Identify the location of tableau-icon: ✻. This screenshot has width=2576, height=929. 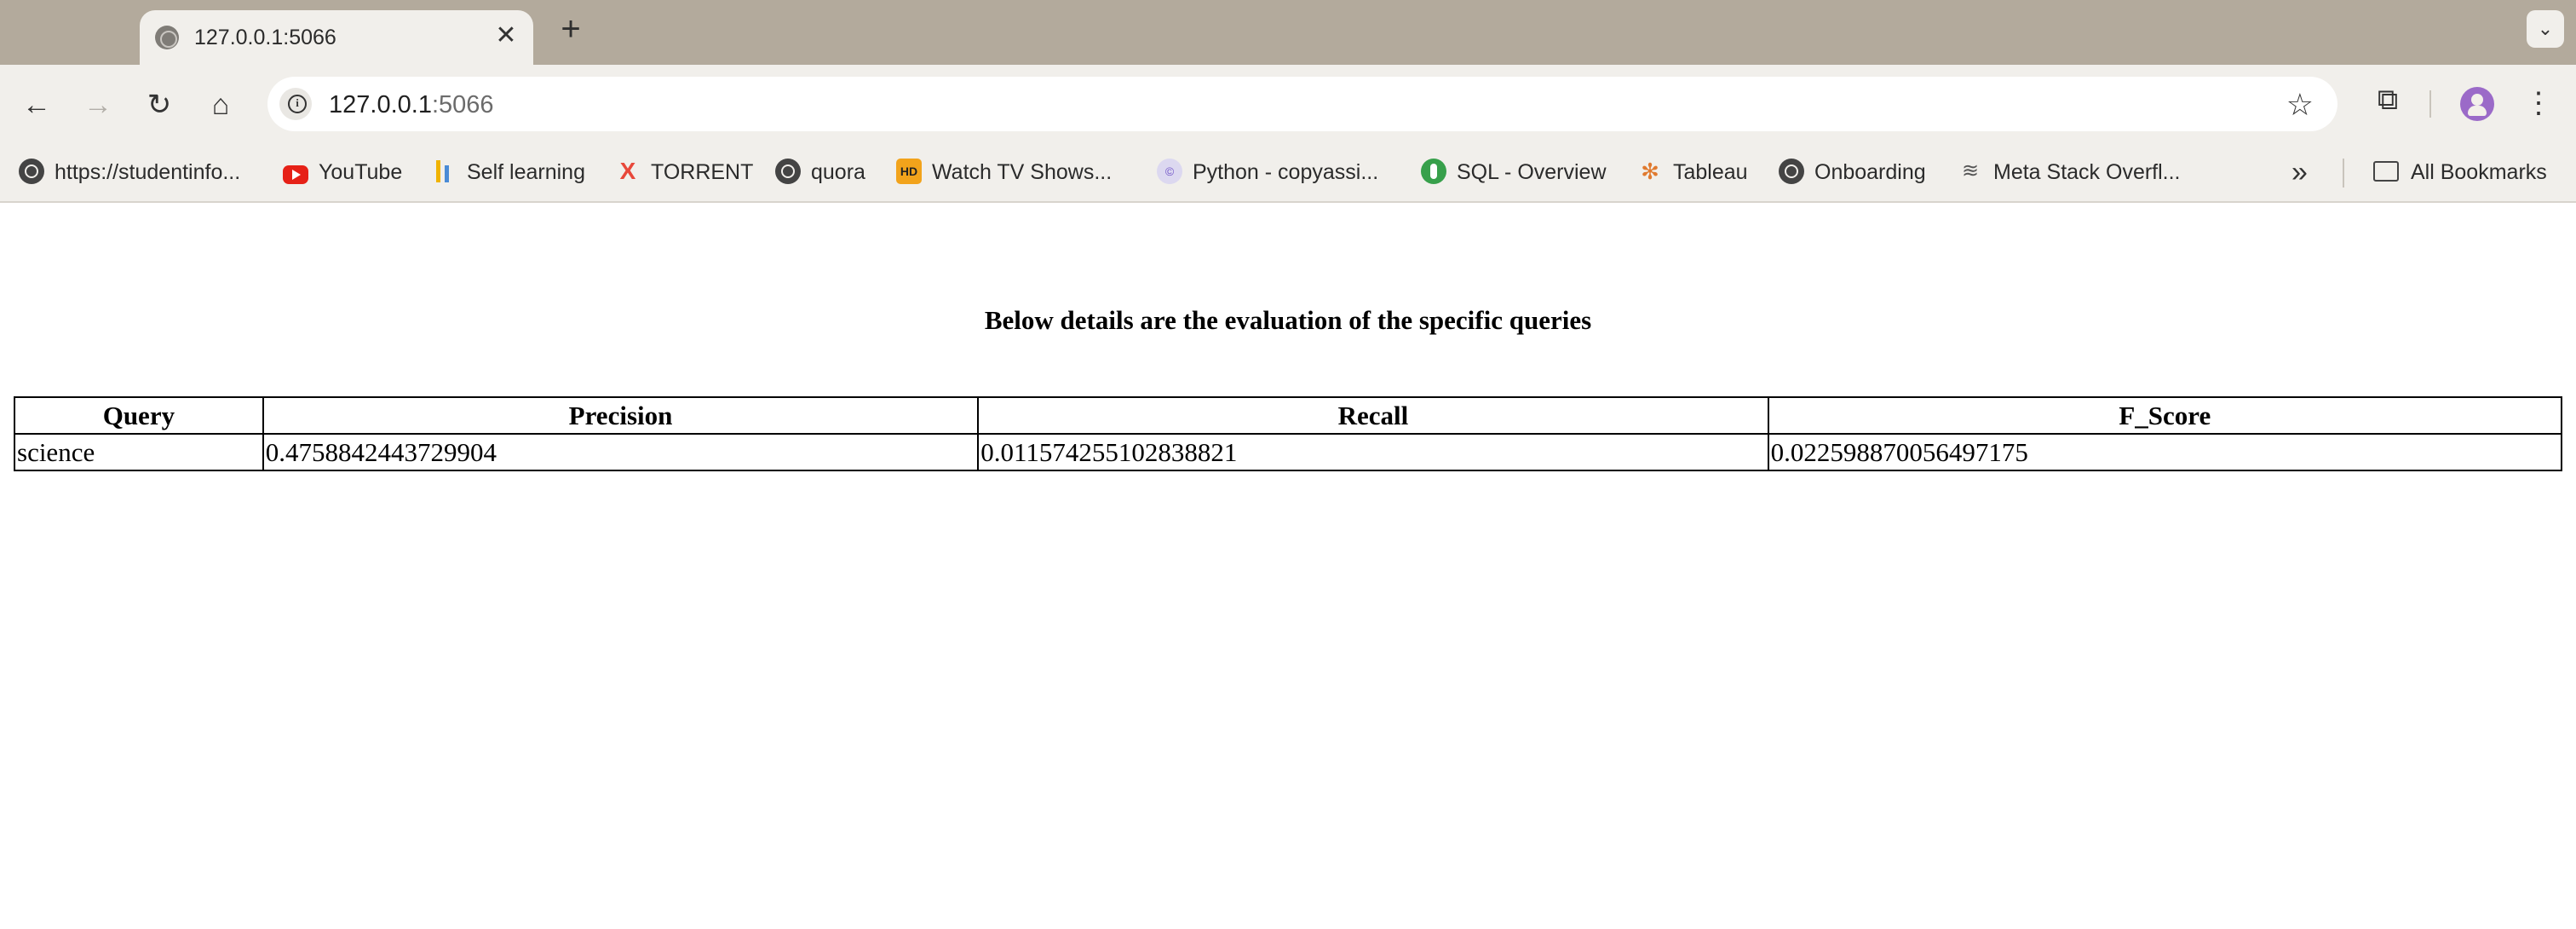
(1650, 172).